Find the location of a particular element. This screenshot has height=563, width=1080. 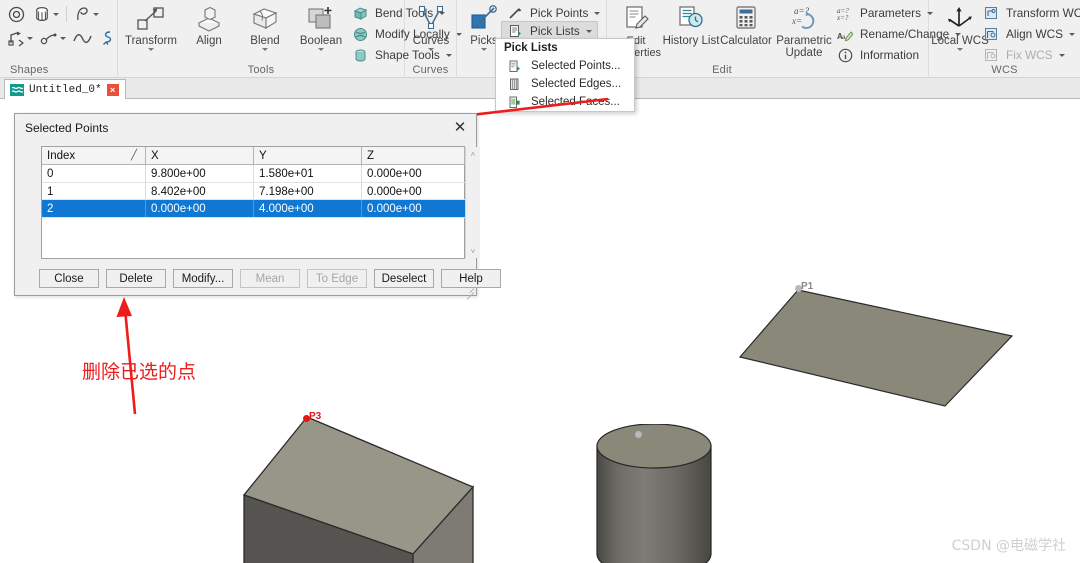

cylinder-shape-icon is located at coordinates (42, 14).